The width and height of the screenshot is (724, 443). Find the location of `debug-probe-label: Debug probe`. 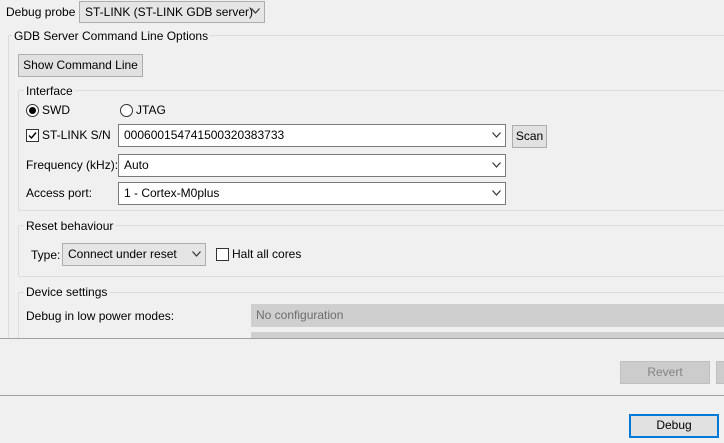

debug-probe-label: Debug probe is located at coordinates (41, 12).